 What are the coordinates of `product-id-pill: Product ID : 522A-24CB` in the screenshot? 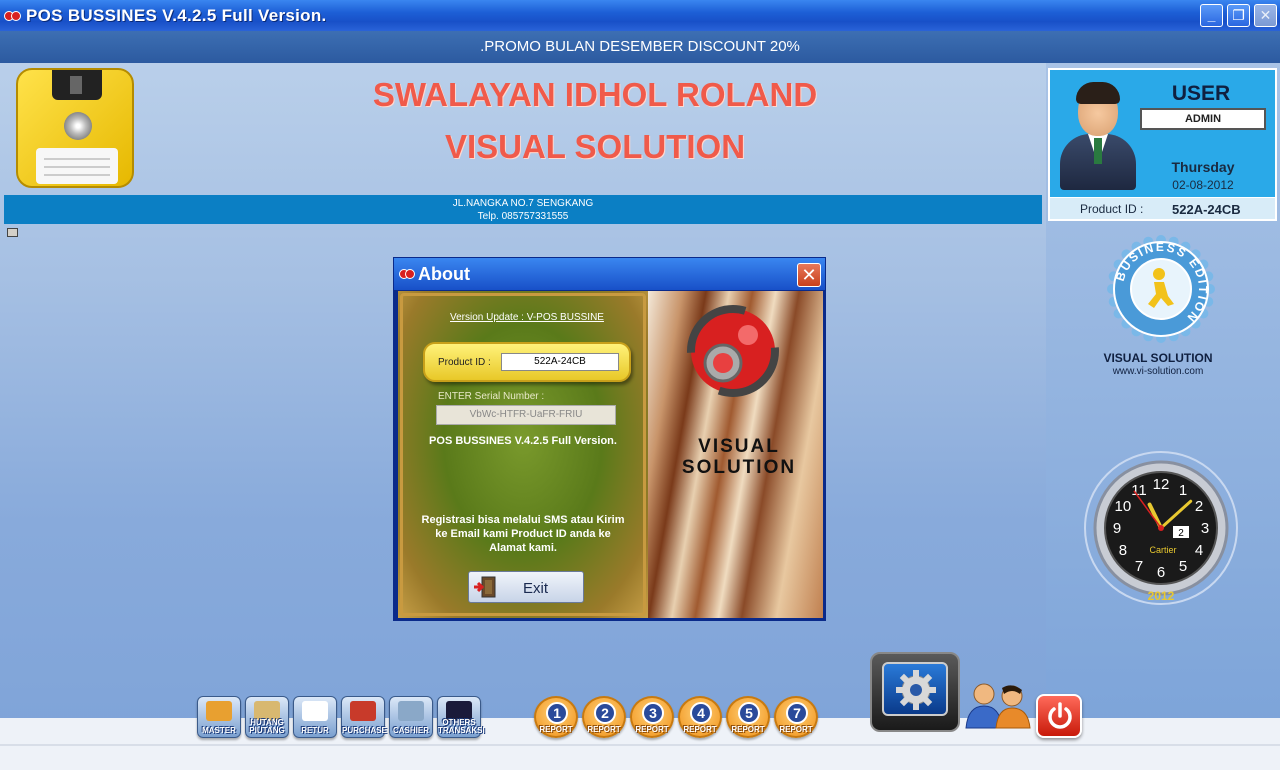 It's located at (527, 362).